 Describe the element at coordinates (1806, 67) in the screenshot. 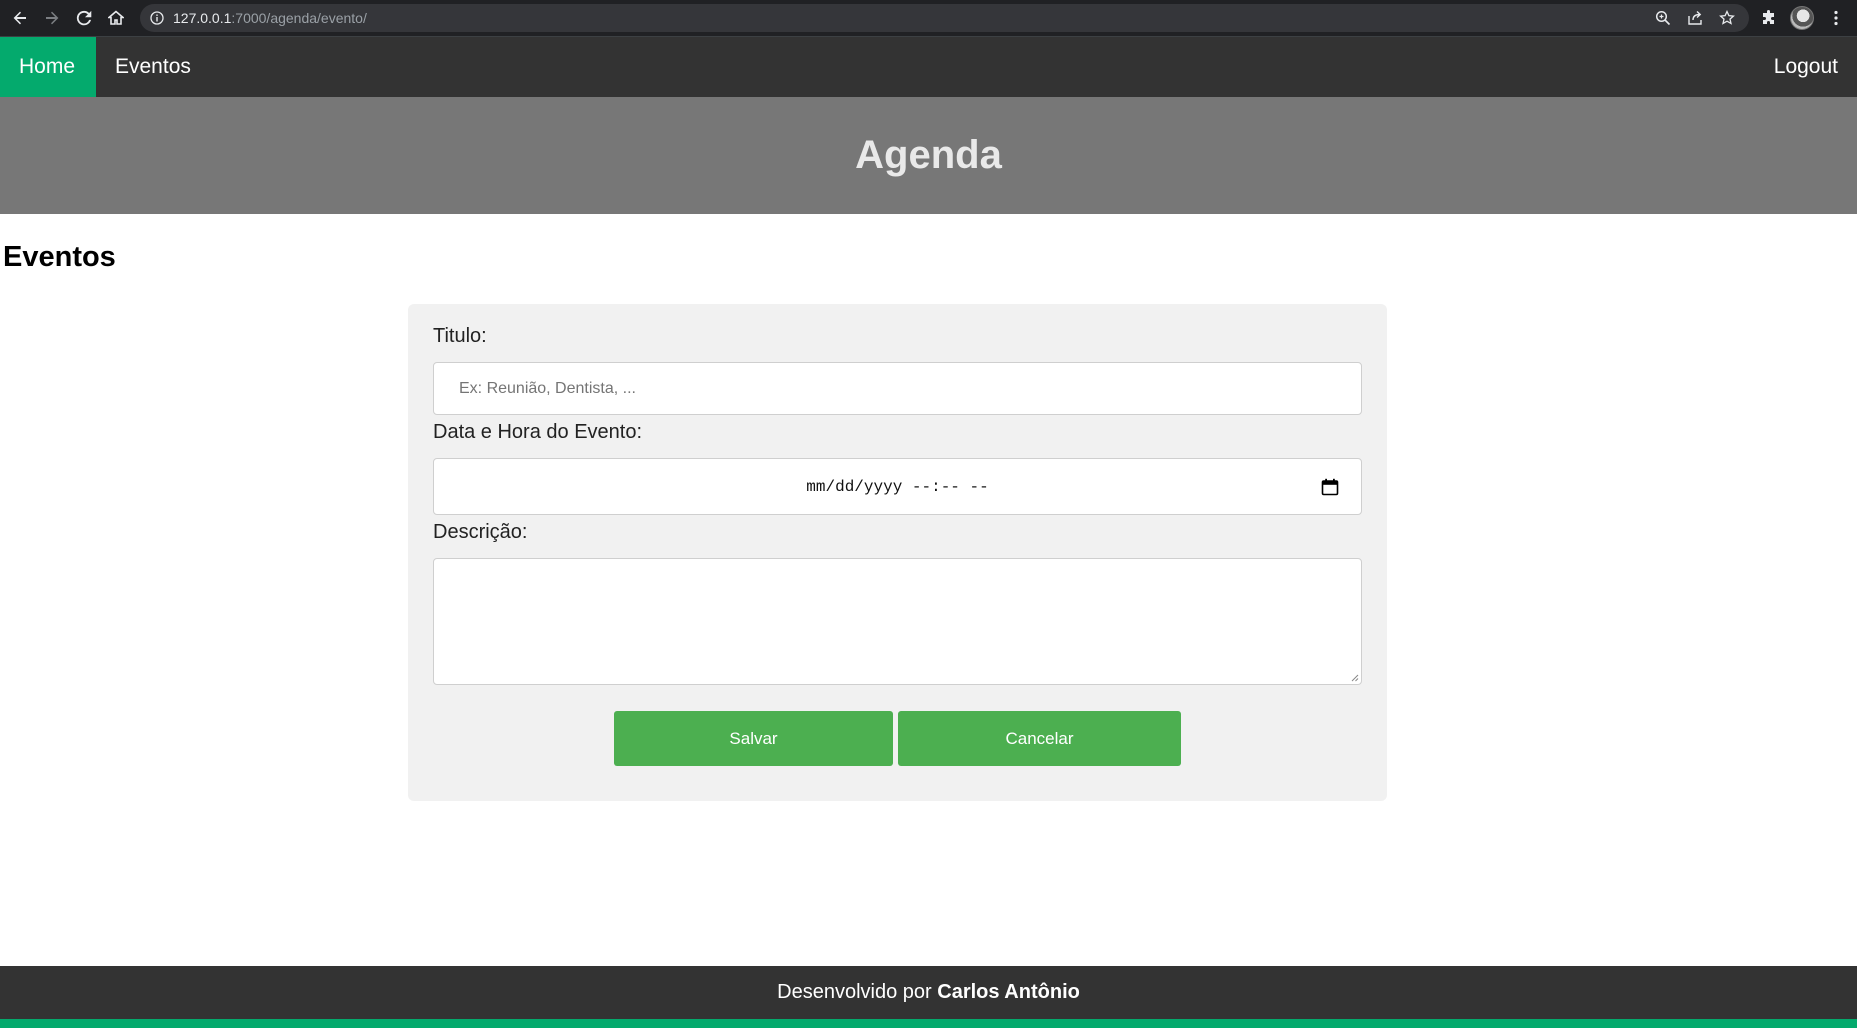

I see `nav-logout-link: Logout` at that location.